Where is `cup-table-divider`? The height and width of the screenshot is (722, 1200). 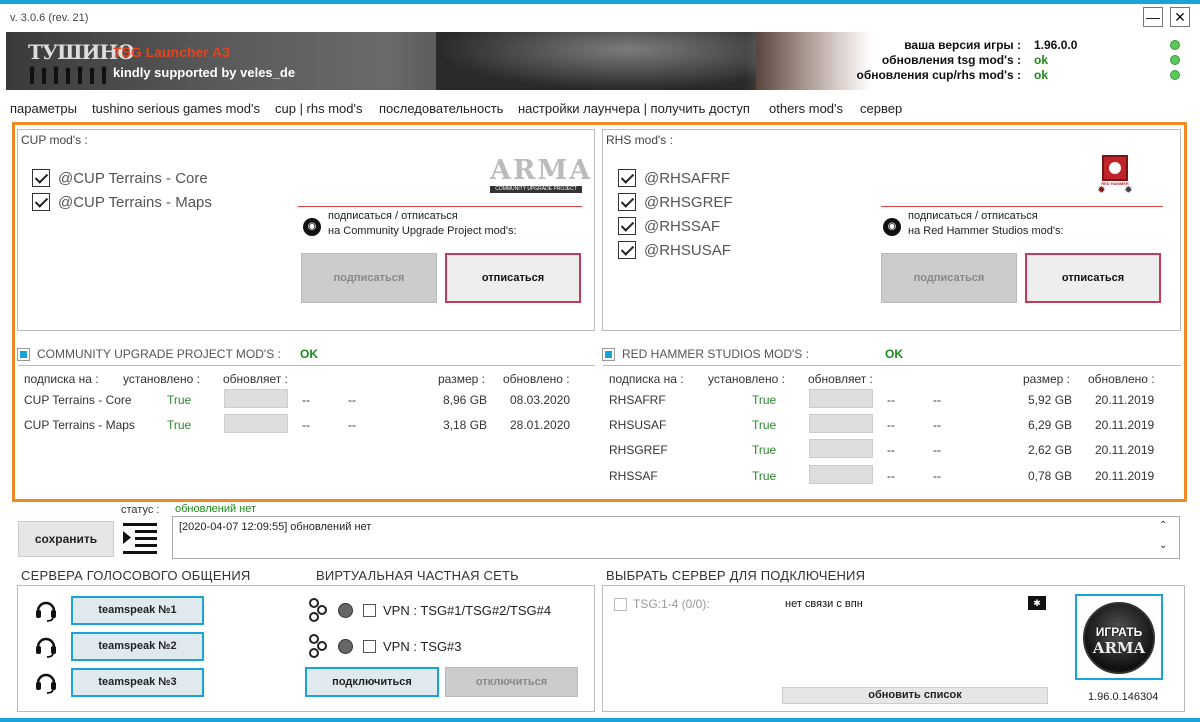
cup-table-divider is located at coordinates (306, 365).